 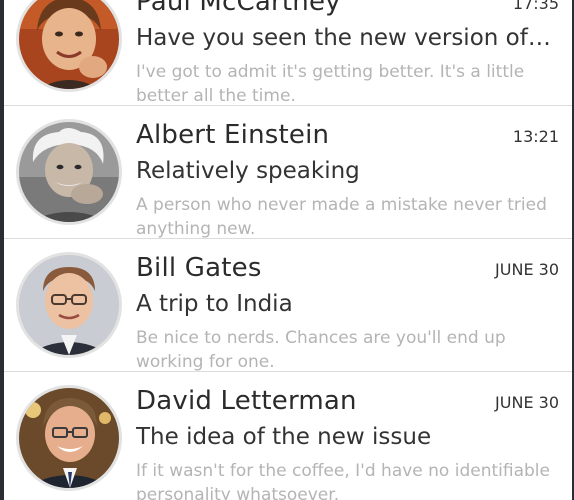 What do you see at coordinates (535, 136) in the screenshot?
I see `message-time: 13:21` at bounding box center [535, 136].